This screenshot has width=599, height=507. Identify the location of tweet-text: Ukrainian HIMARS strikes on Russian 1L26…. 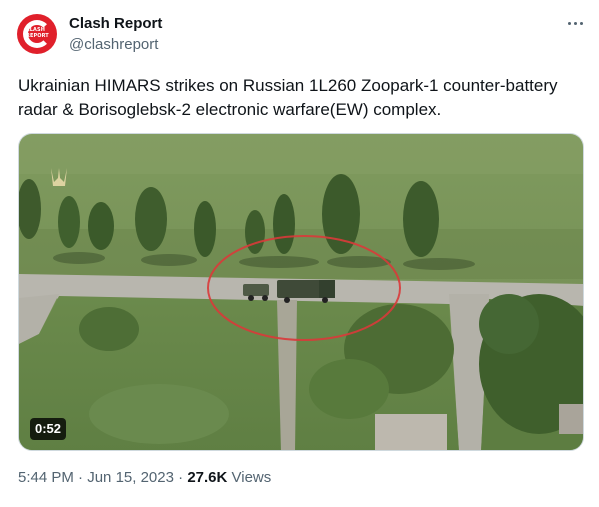
(288, 97).